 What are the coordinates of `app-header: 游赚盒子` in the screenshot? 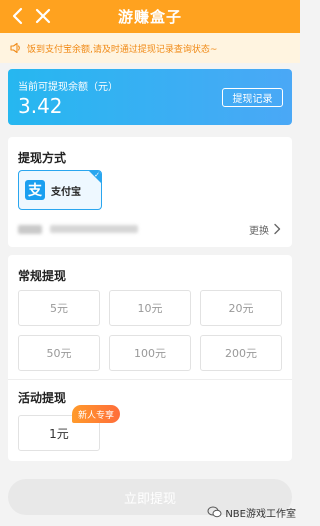 It's located at (150, 16).